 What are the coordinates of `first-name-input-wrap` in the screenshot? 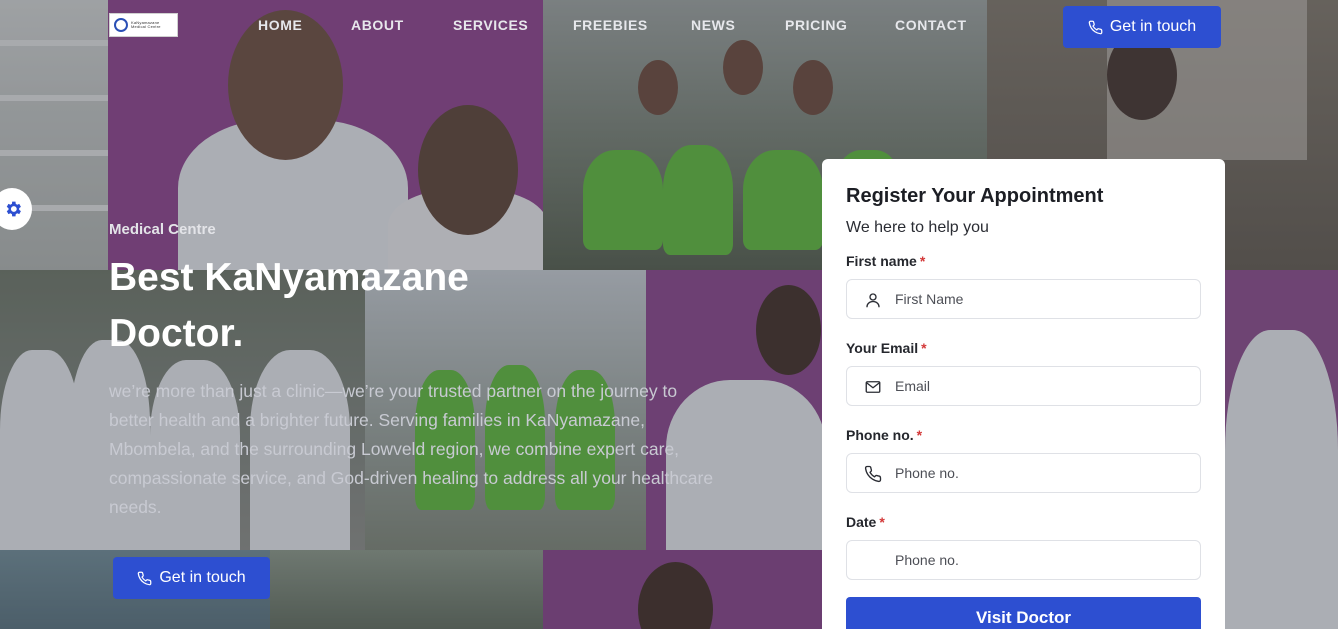 It's located at (1023, 299).